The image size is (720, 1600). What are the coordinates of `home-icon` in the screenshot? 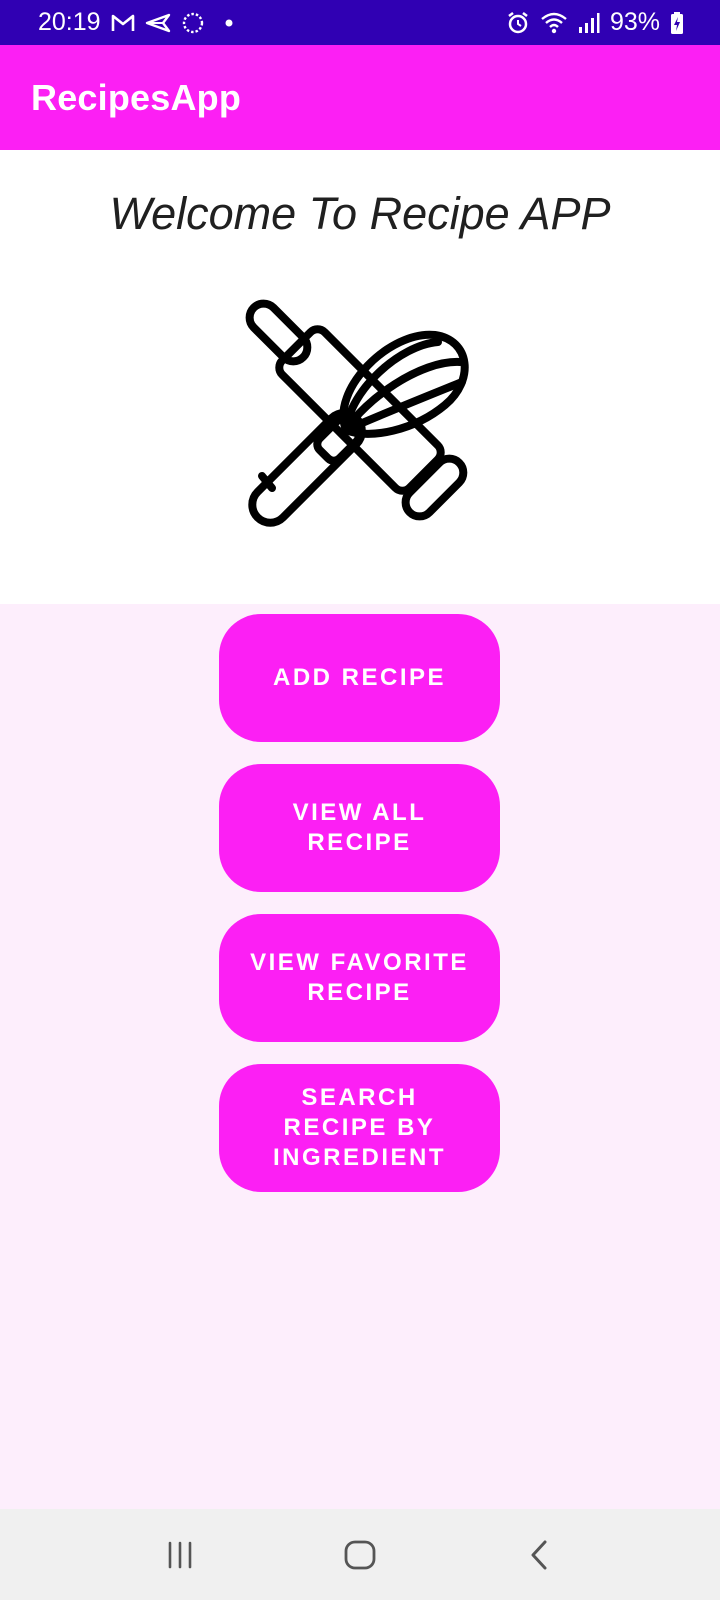 It's located at (360, 1554).